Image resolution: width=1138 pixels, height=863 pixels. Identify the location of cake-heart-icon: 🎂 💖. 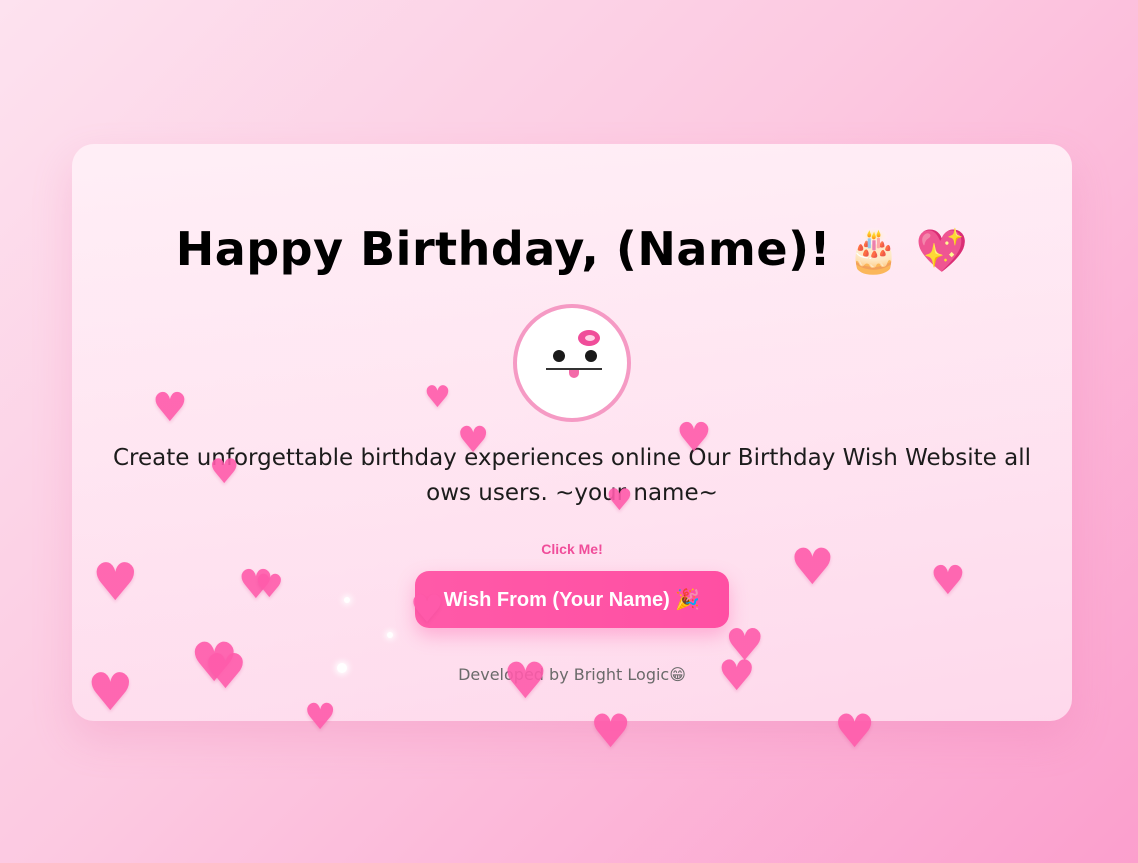
(908, 250).